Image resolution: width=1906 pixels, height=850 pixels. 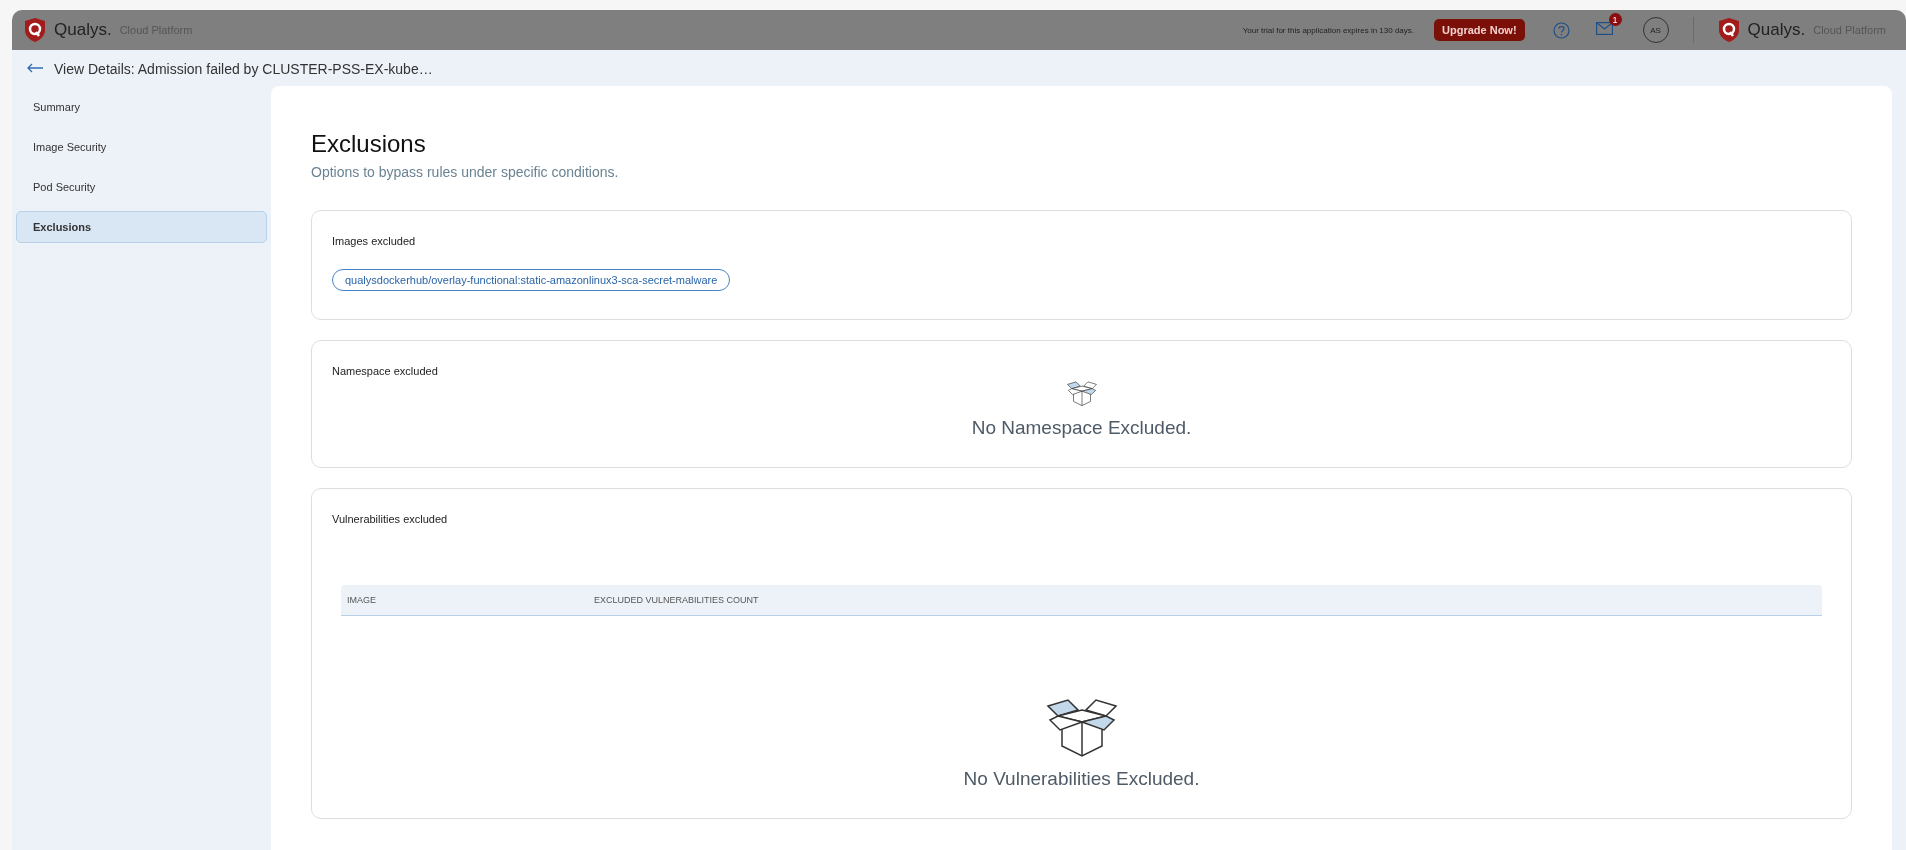 What do you see at coordinates (385, 371) in the screenshot?
I see `card-title: Namespace excluded` at bounding box center [385, 371].